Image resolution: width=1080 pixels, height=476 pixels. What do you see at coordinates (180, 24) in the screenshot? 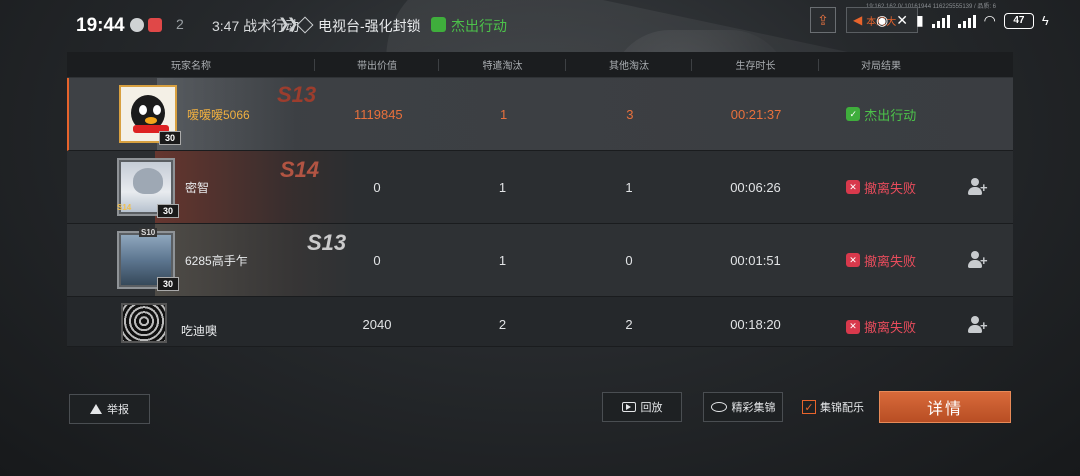
I see `match-date-fragment: 2` at bounding box center [180, 24].